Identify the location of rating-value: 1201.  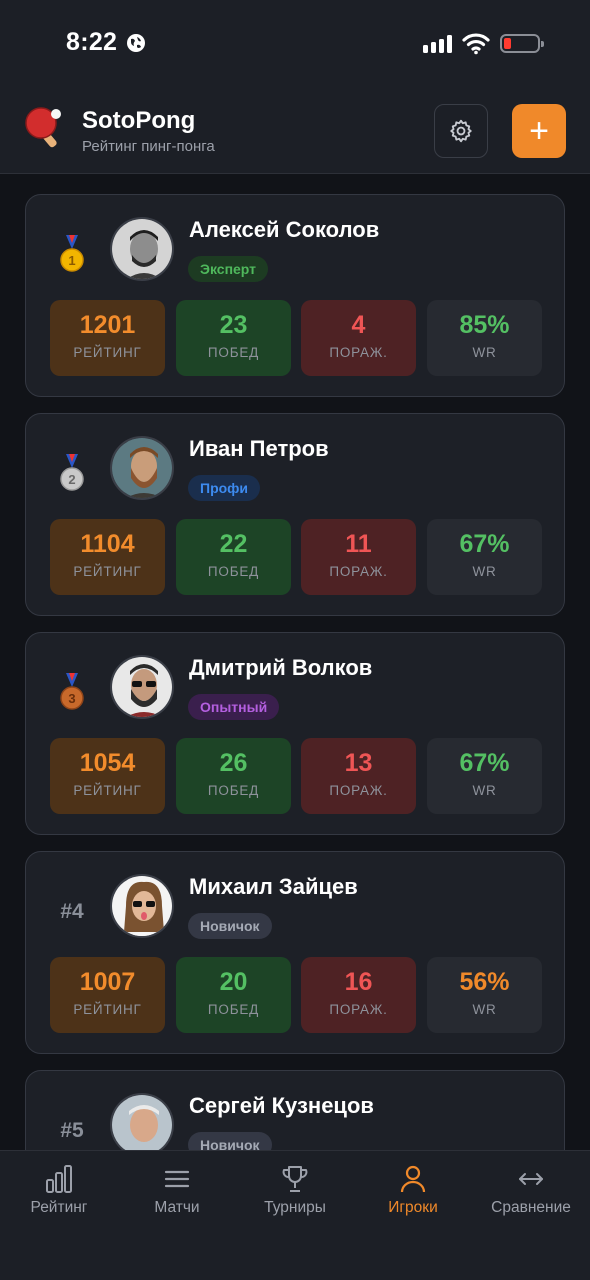
(107, 325).